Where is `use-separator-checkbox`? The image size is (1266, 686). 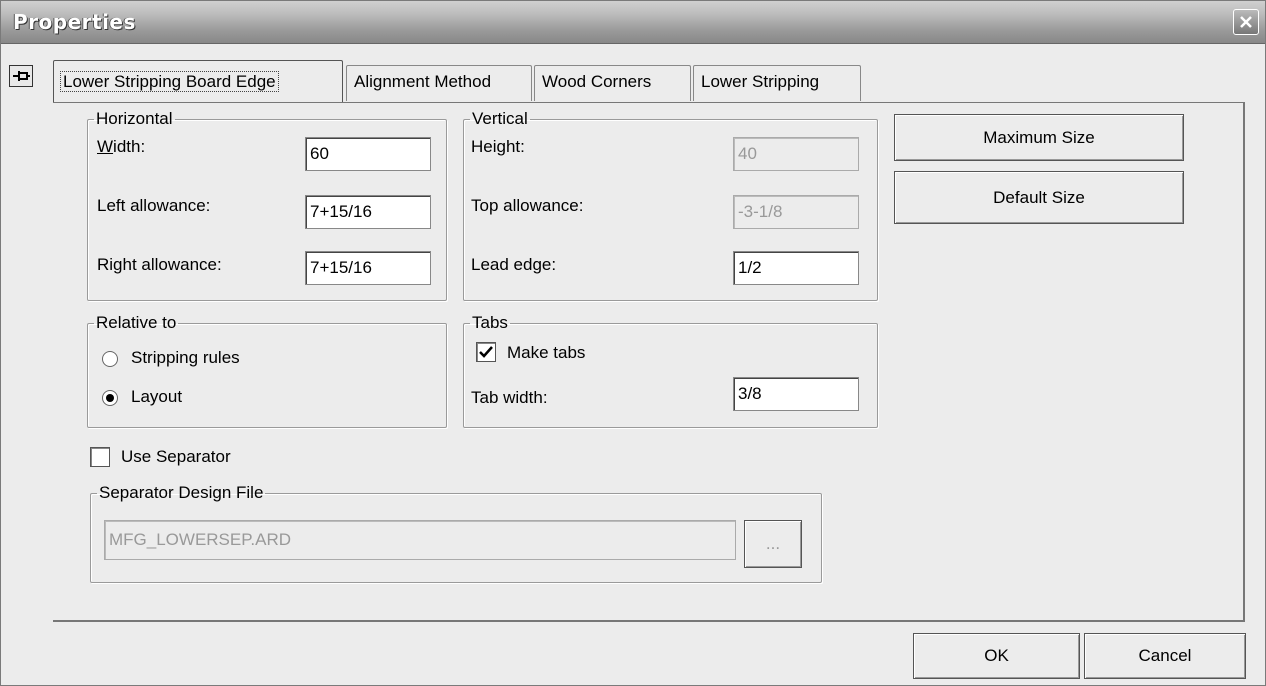 use-separator-checkbox is located at coordinates (100, 457).